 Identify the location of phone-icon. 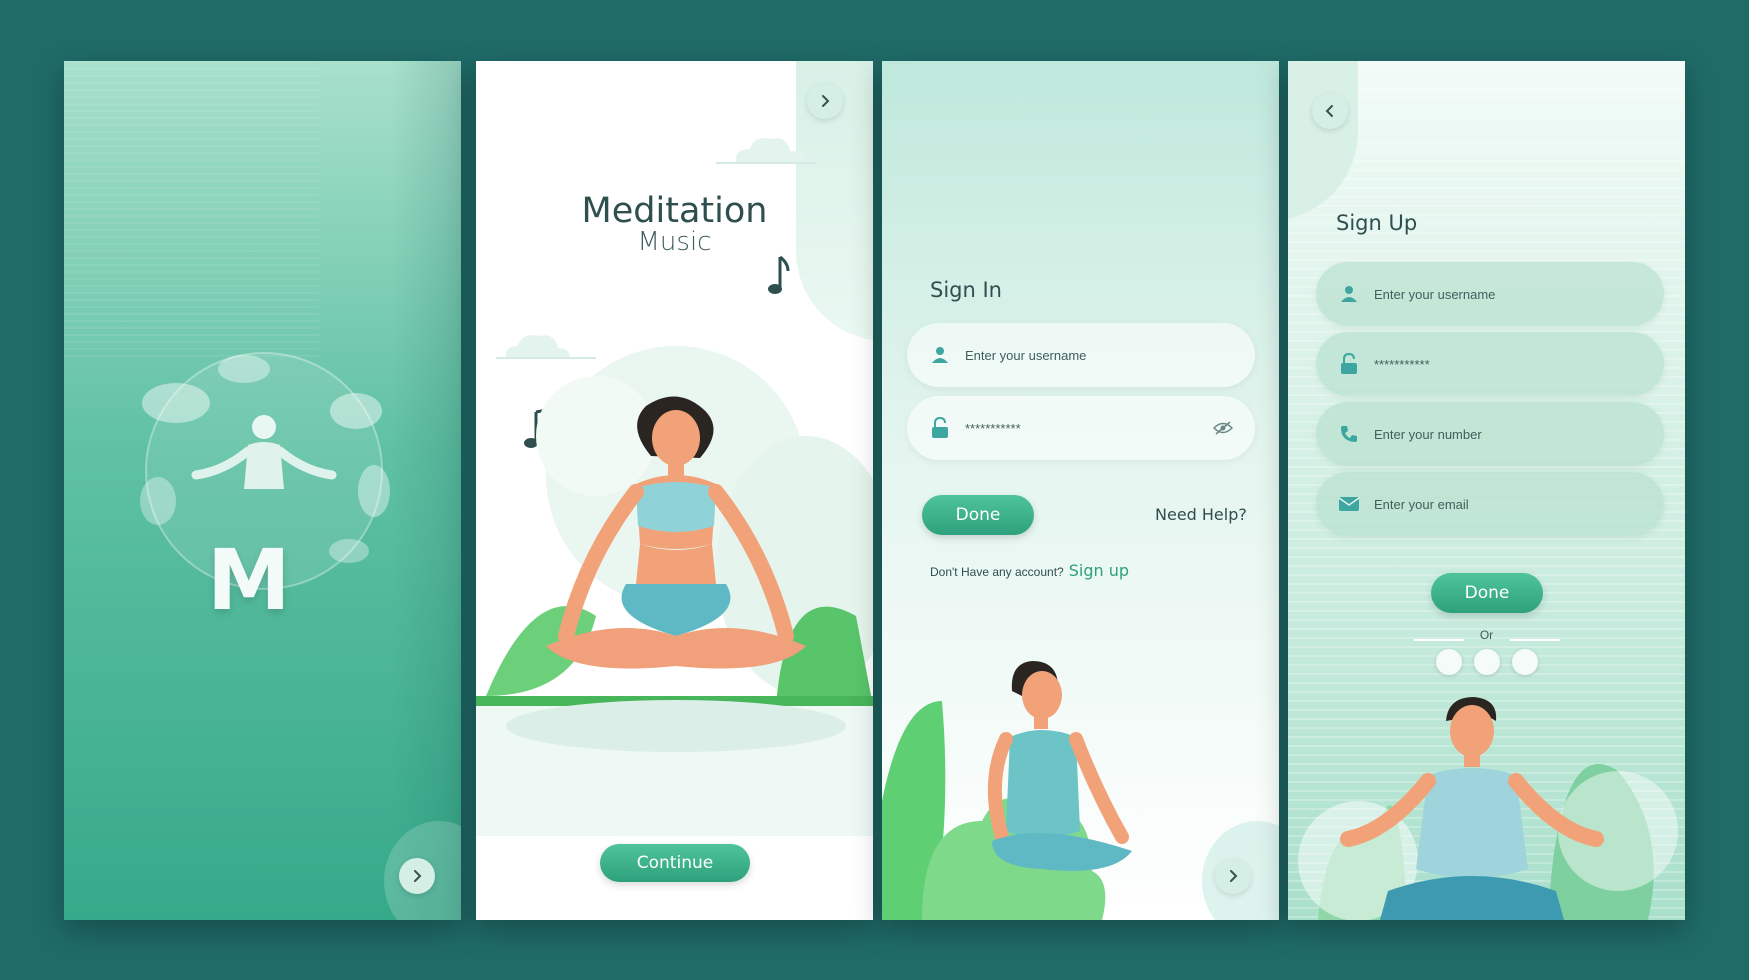
(1349, 434).